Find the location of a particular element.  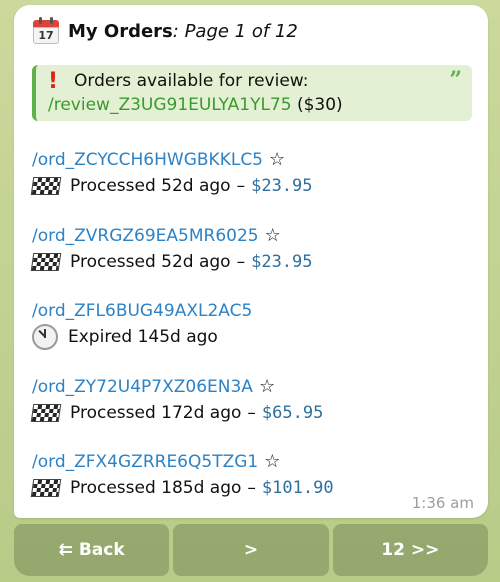

order-link: /ord_ZVRGZ69EA5MR6025 is located at coordinates (145, 236).